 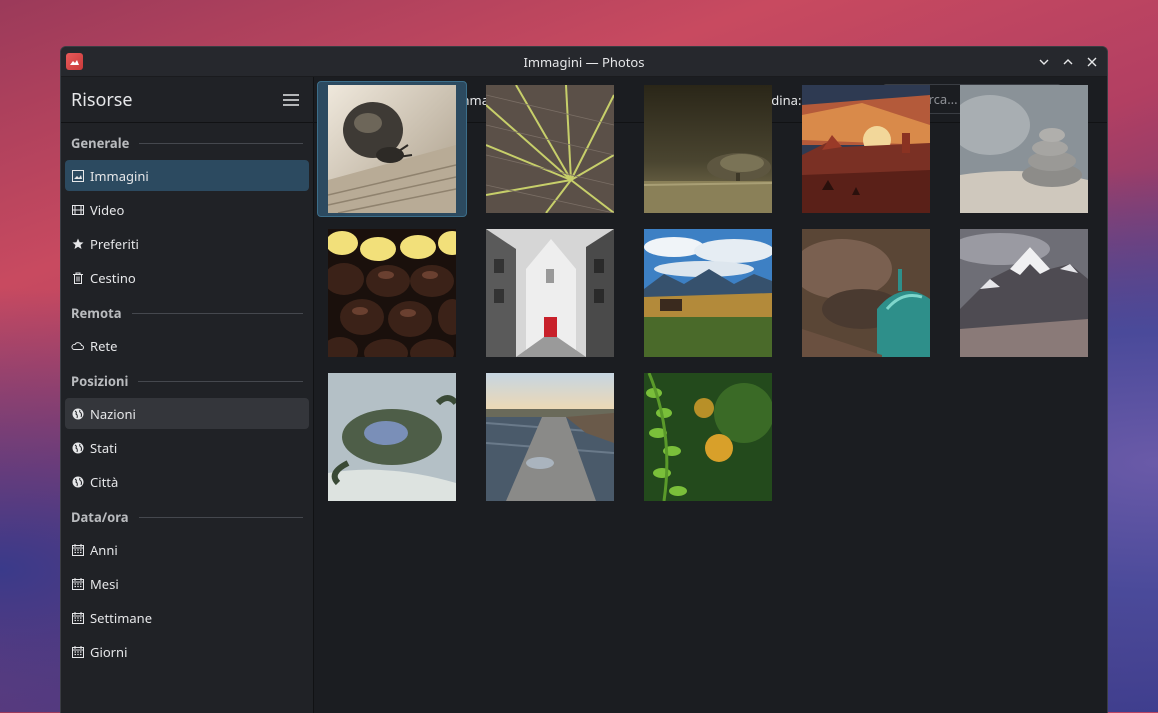 I want to click on thumbnail-snowy-mountains, so click(x=1024, y=293).